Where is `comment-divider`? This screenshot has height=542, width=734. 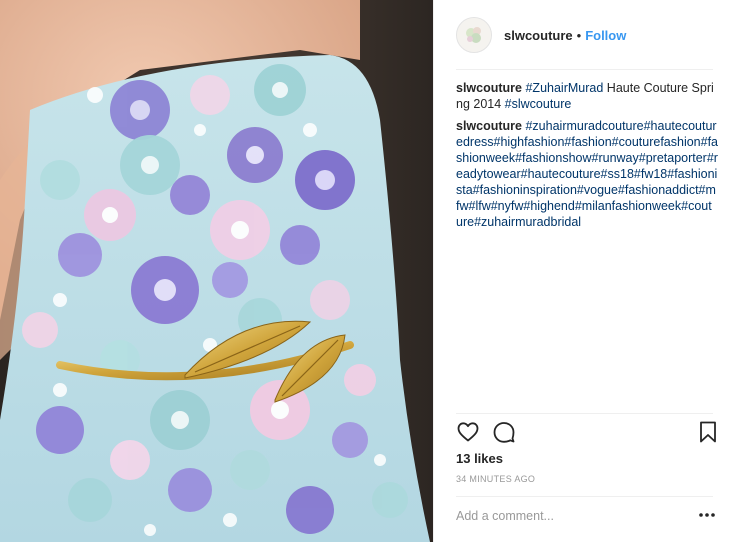
comment-divider is located at coordinates (584, 496).